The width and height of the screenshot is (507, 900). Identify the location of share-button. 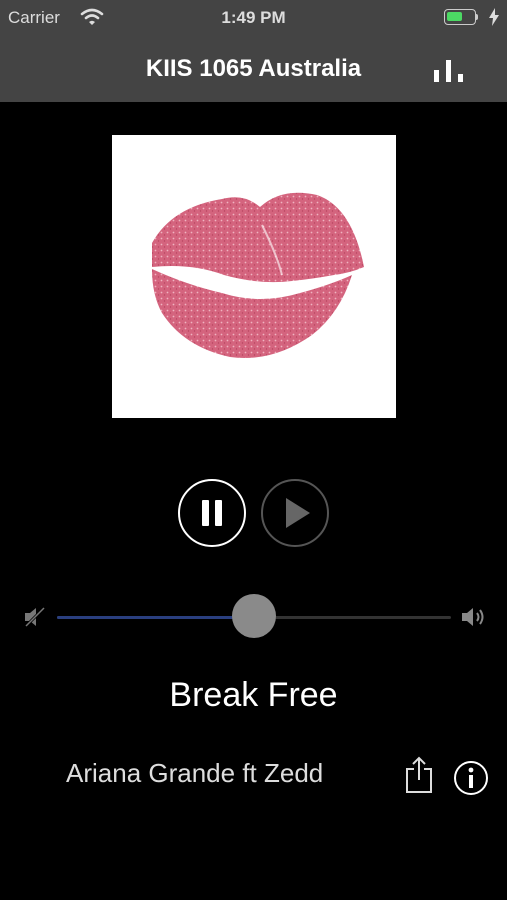
(419, 775).